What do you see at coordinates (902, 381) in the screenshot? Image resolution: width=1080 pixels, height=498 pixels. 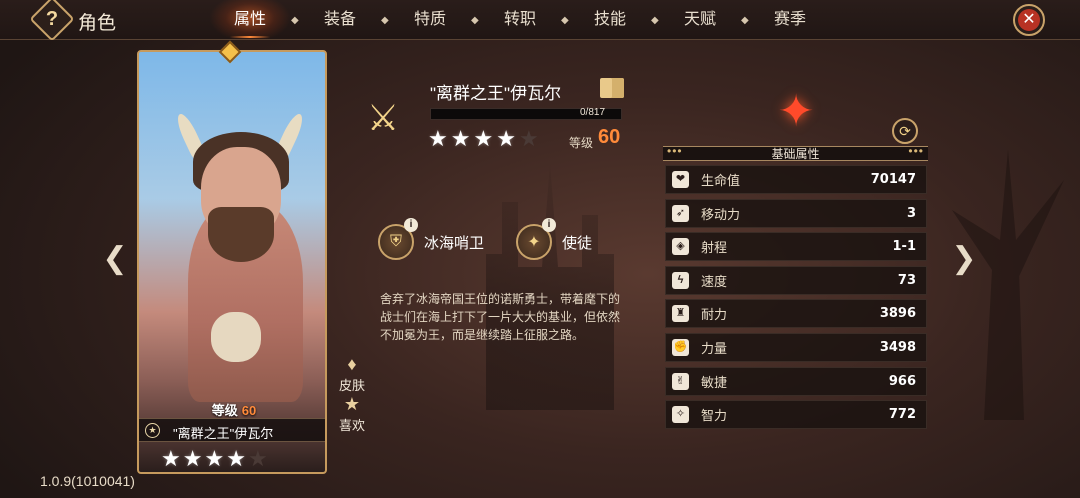 I see `attr-value: 966` at bounding box center [902, 381].